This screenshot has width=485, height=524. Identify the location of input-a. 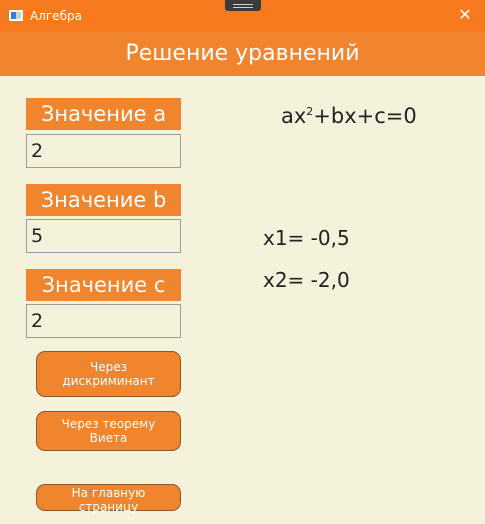
(103, 151).